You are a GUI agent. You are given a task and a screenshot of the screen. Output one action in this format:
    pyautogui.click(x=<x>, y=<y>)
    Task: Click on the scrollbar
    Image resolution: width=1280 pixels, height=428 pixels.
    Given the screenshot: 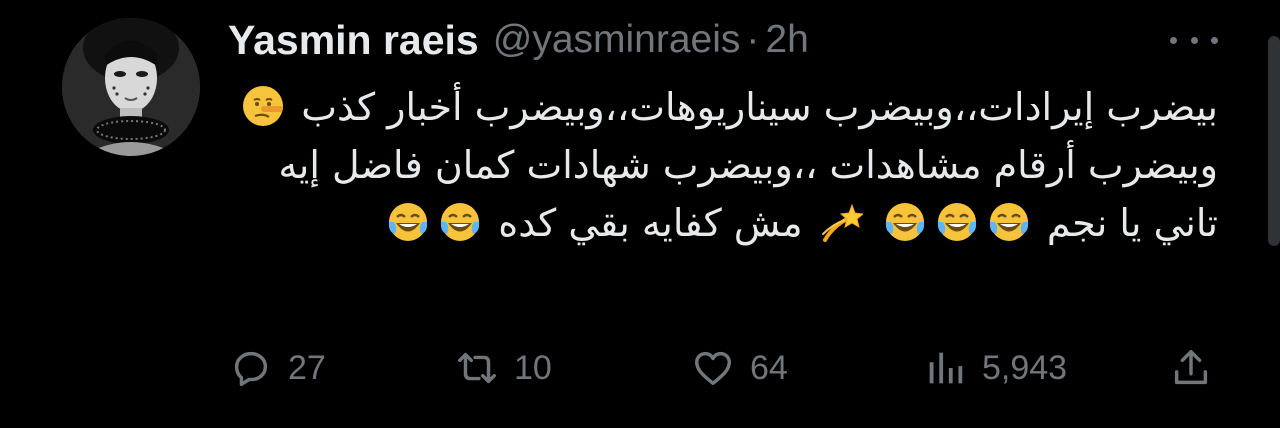 What is the action you would take?
    pyautogui.click(x=1274, y=141)
    